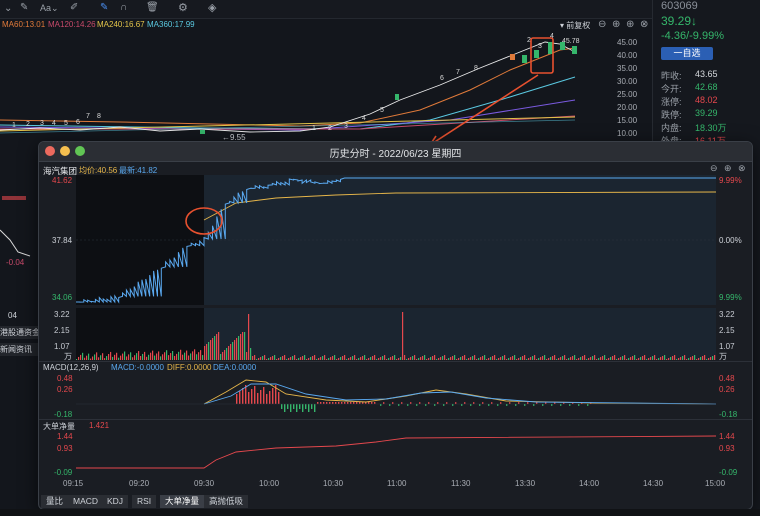 The image size is (760, 516). Describe the element at coordinates (183, 7) in the screenshot. I see `gear-icon: ⚙` at that location.